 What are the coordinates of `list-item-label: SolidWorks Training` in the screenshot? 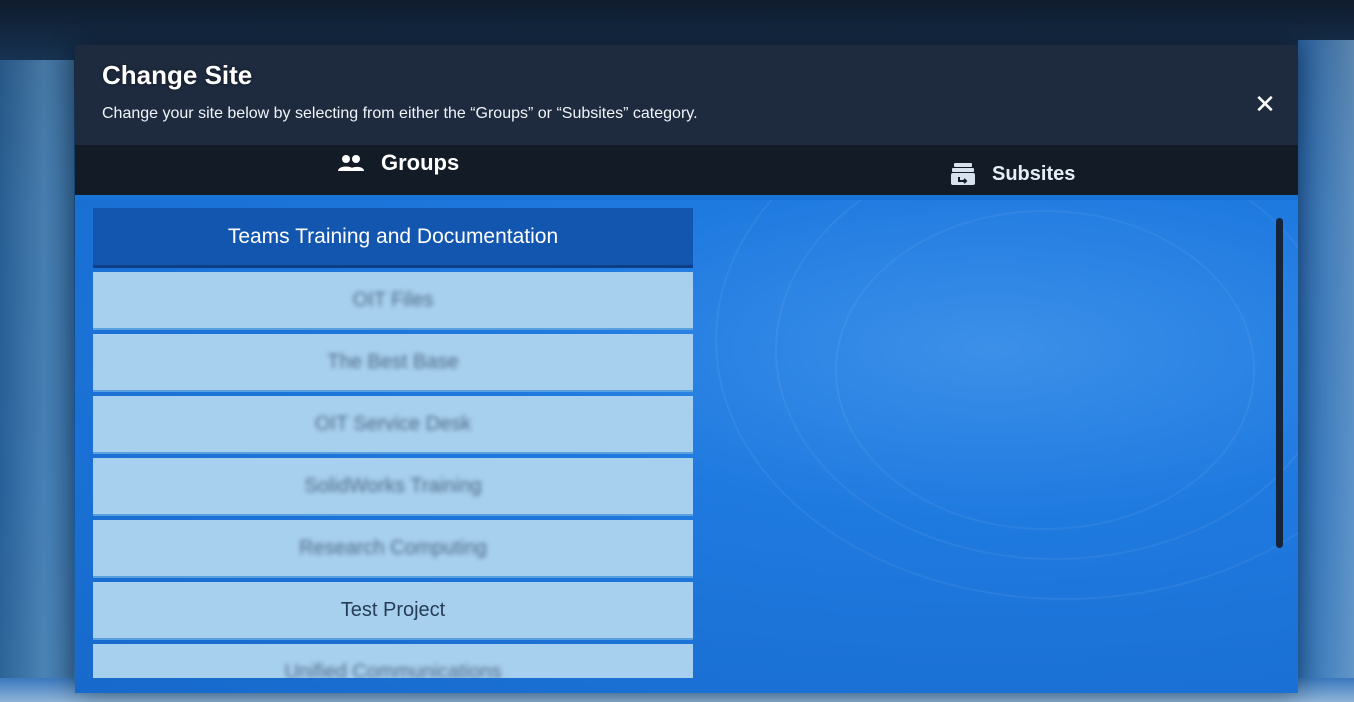 It's located at (393, 486).